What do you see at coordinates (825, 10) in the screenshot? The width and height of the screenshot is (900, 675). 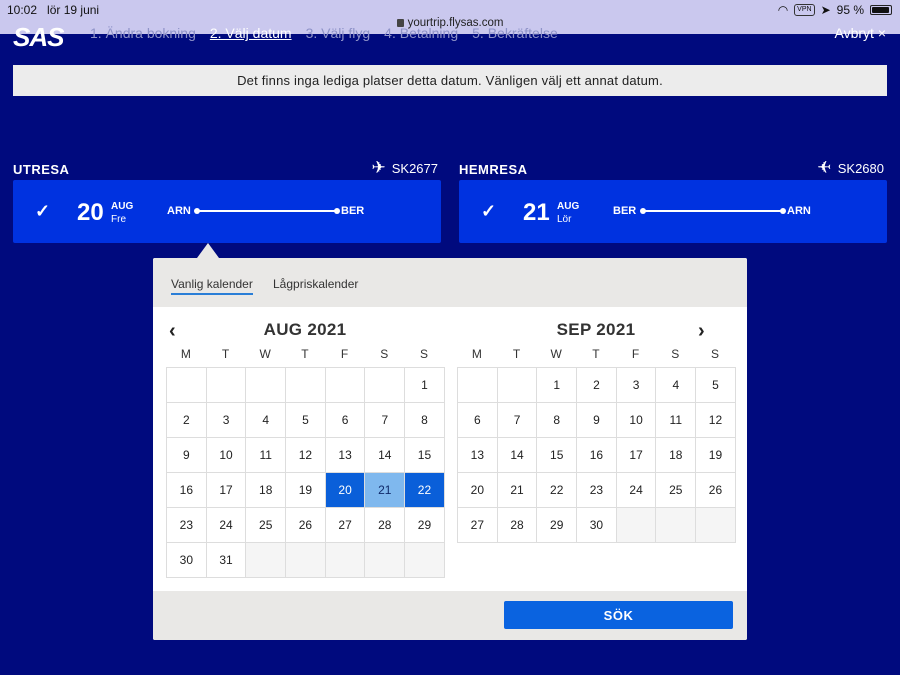 I see `location-icon: ➤` at bounding box center [825, 10].